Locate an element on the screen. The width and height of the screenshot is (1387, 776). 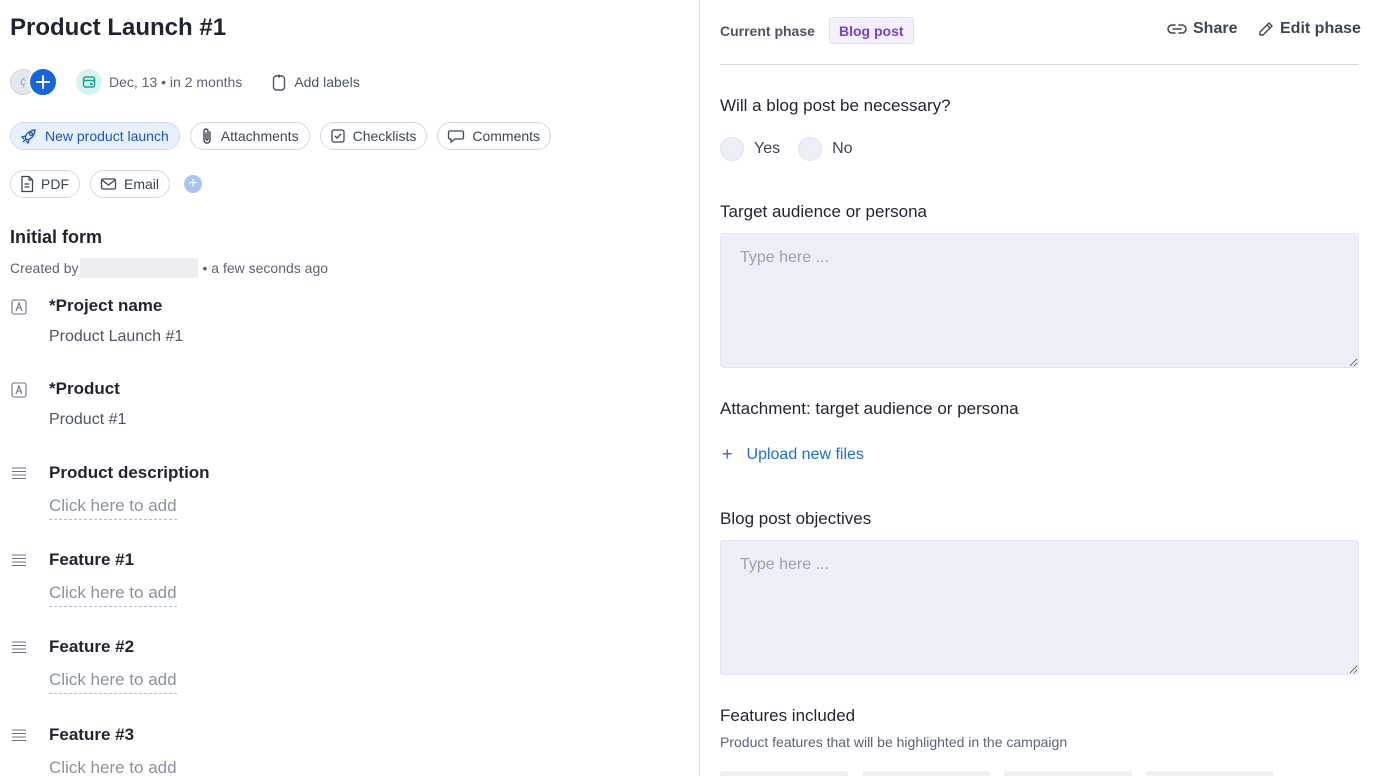
edit-phase-button: Edit phase is located at coordinates (1309, 29).